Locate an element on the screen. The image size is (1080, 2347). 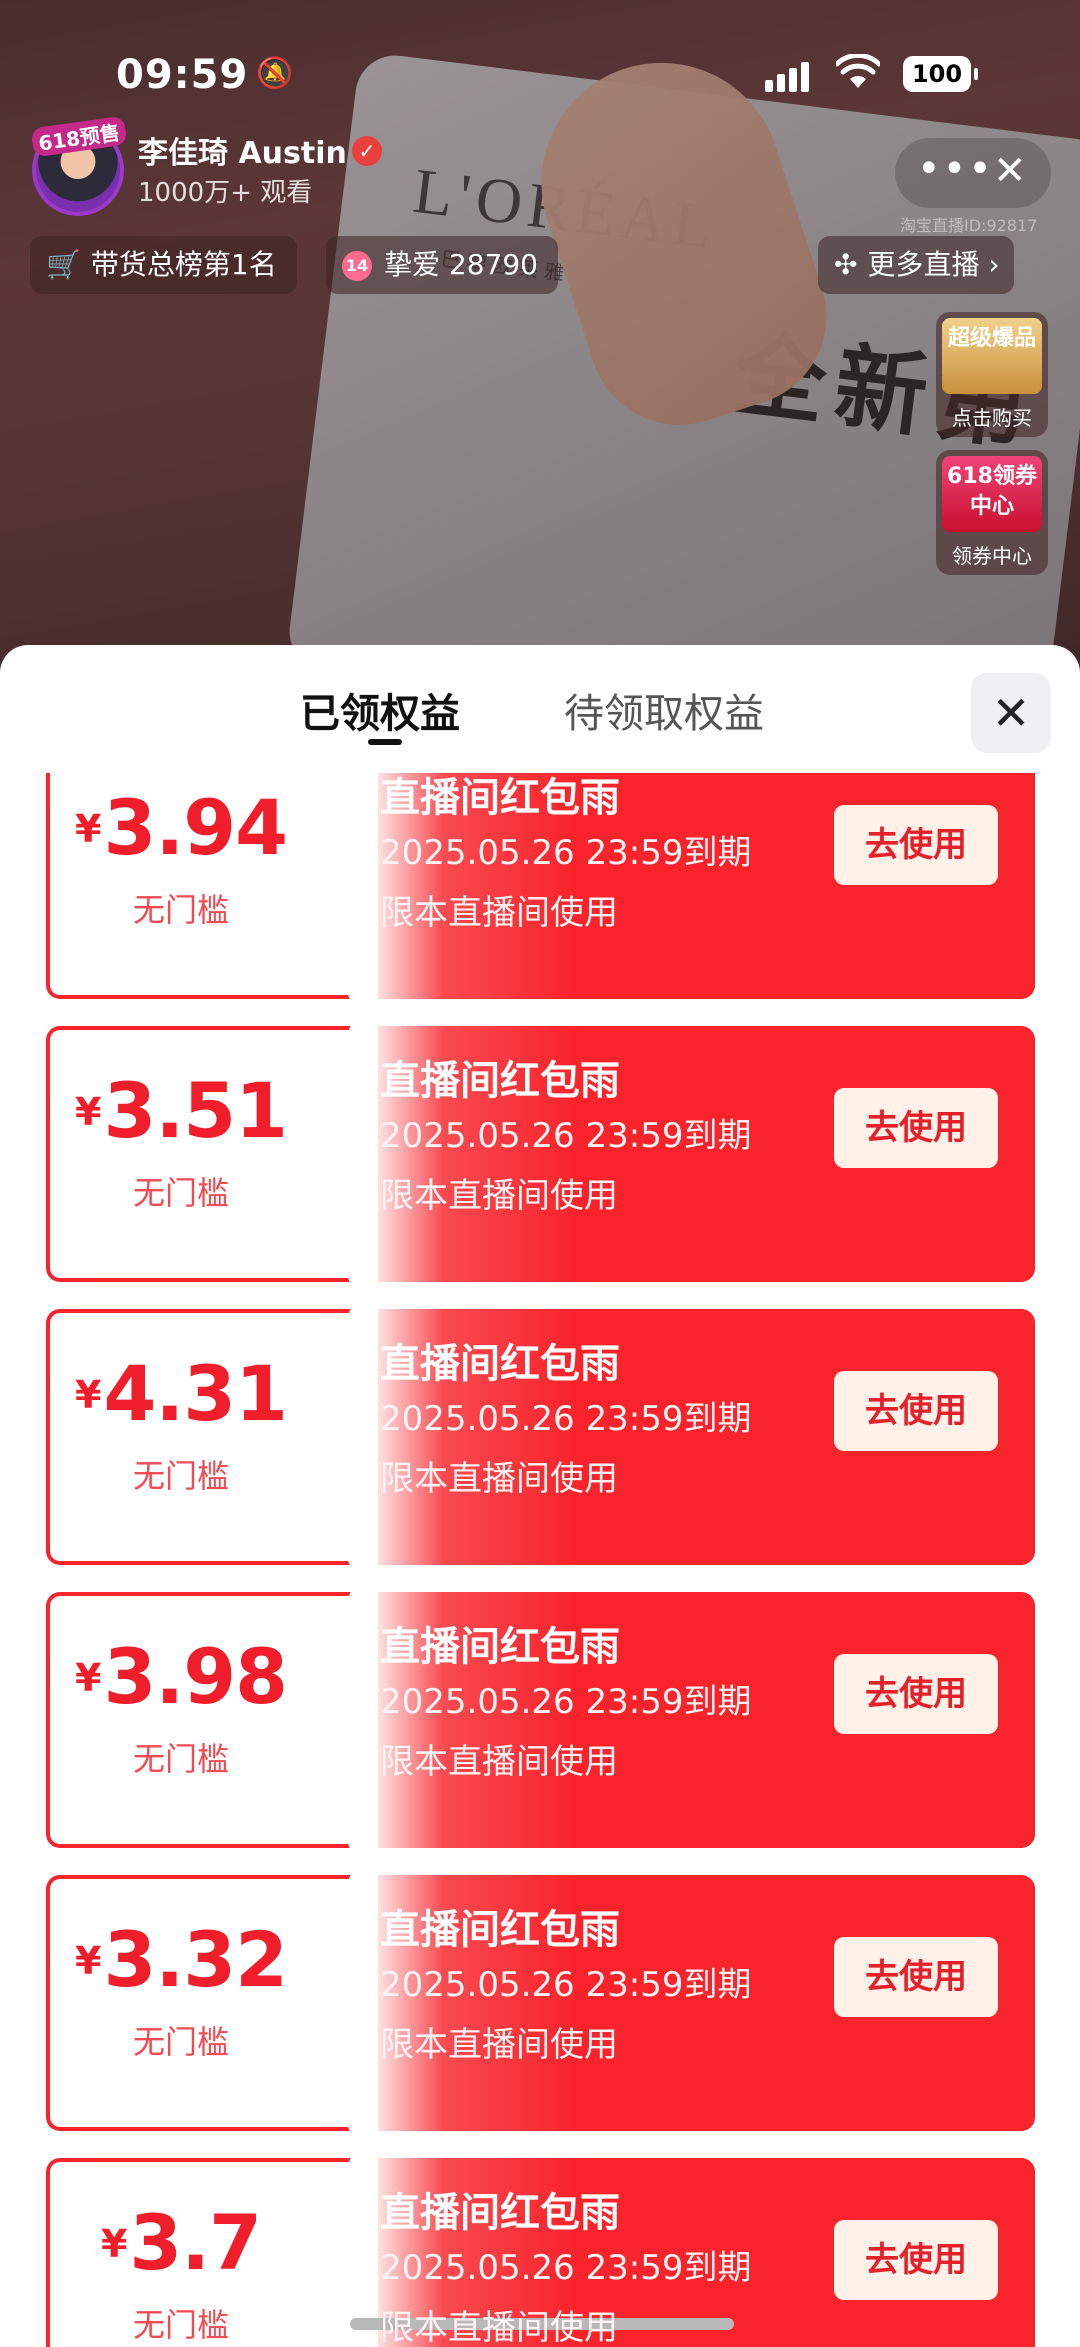
coupon-amount: ¥4.31 is located at coordinates (181, 1393).